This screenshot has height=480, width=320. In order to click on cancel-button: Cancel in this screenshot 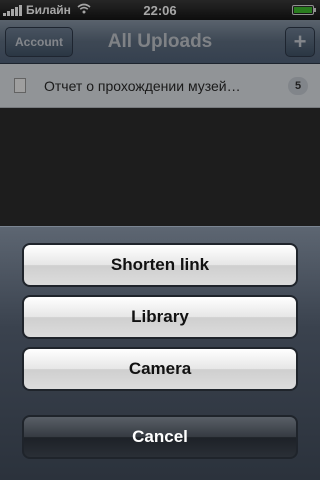, I will do `click(160, 437)`.